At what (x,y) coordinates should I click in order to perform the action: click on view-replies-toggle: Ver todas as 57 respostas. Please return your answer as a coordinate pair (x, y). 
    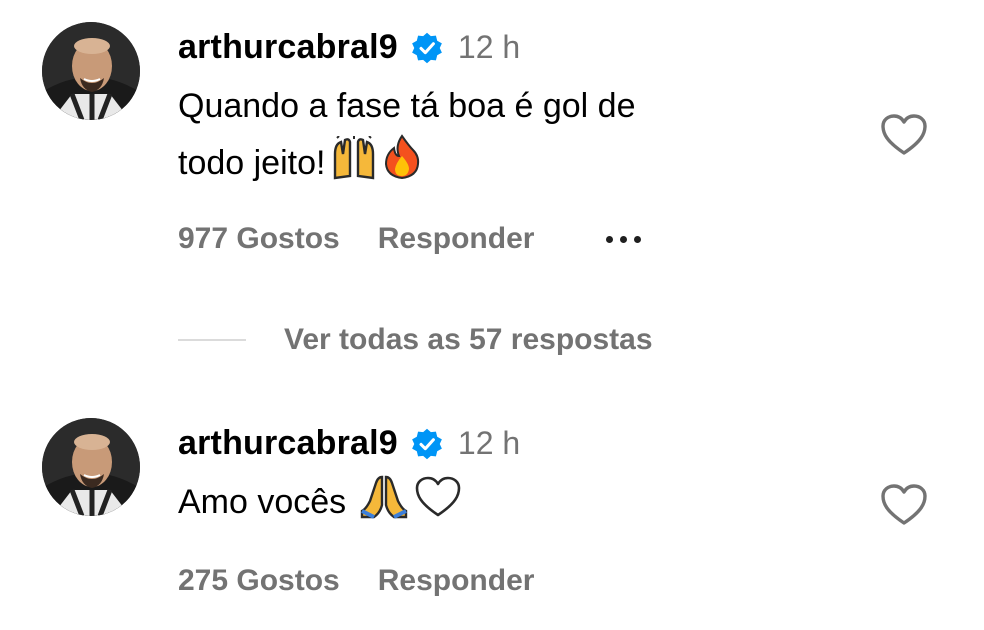
    Looking at the image, I should click on (415, 340).